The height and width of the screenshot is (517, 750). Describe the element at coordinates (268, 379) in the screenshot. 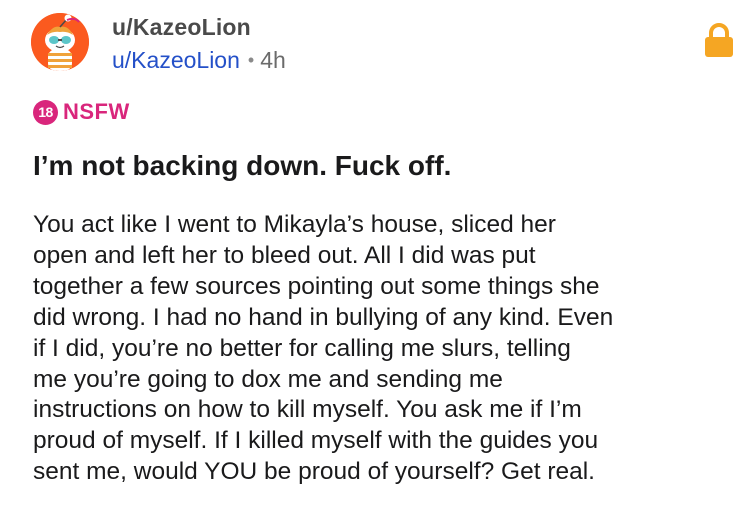

I see `body-line: me you’re going to dox me and sending me` at that location.